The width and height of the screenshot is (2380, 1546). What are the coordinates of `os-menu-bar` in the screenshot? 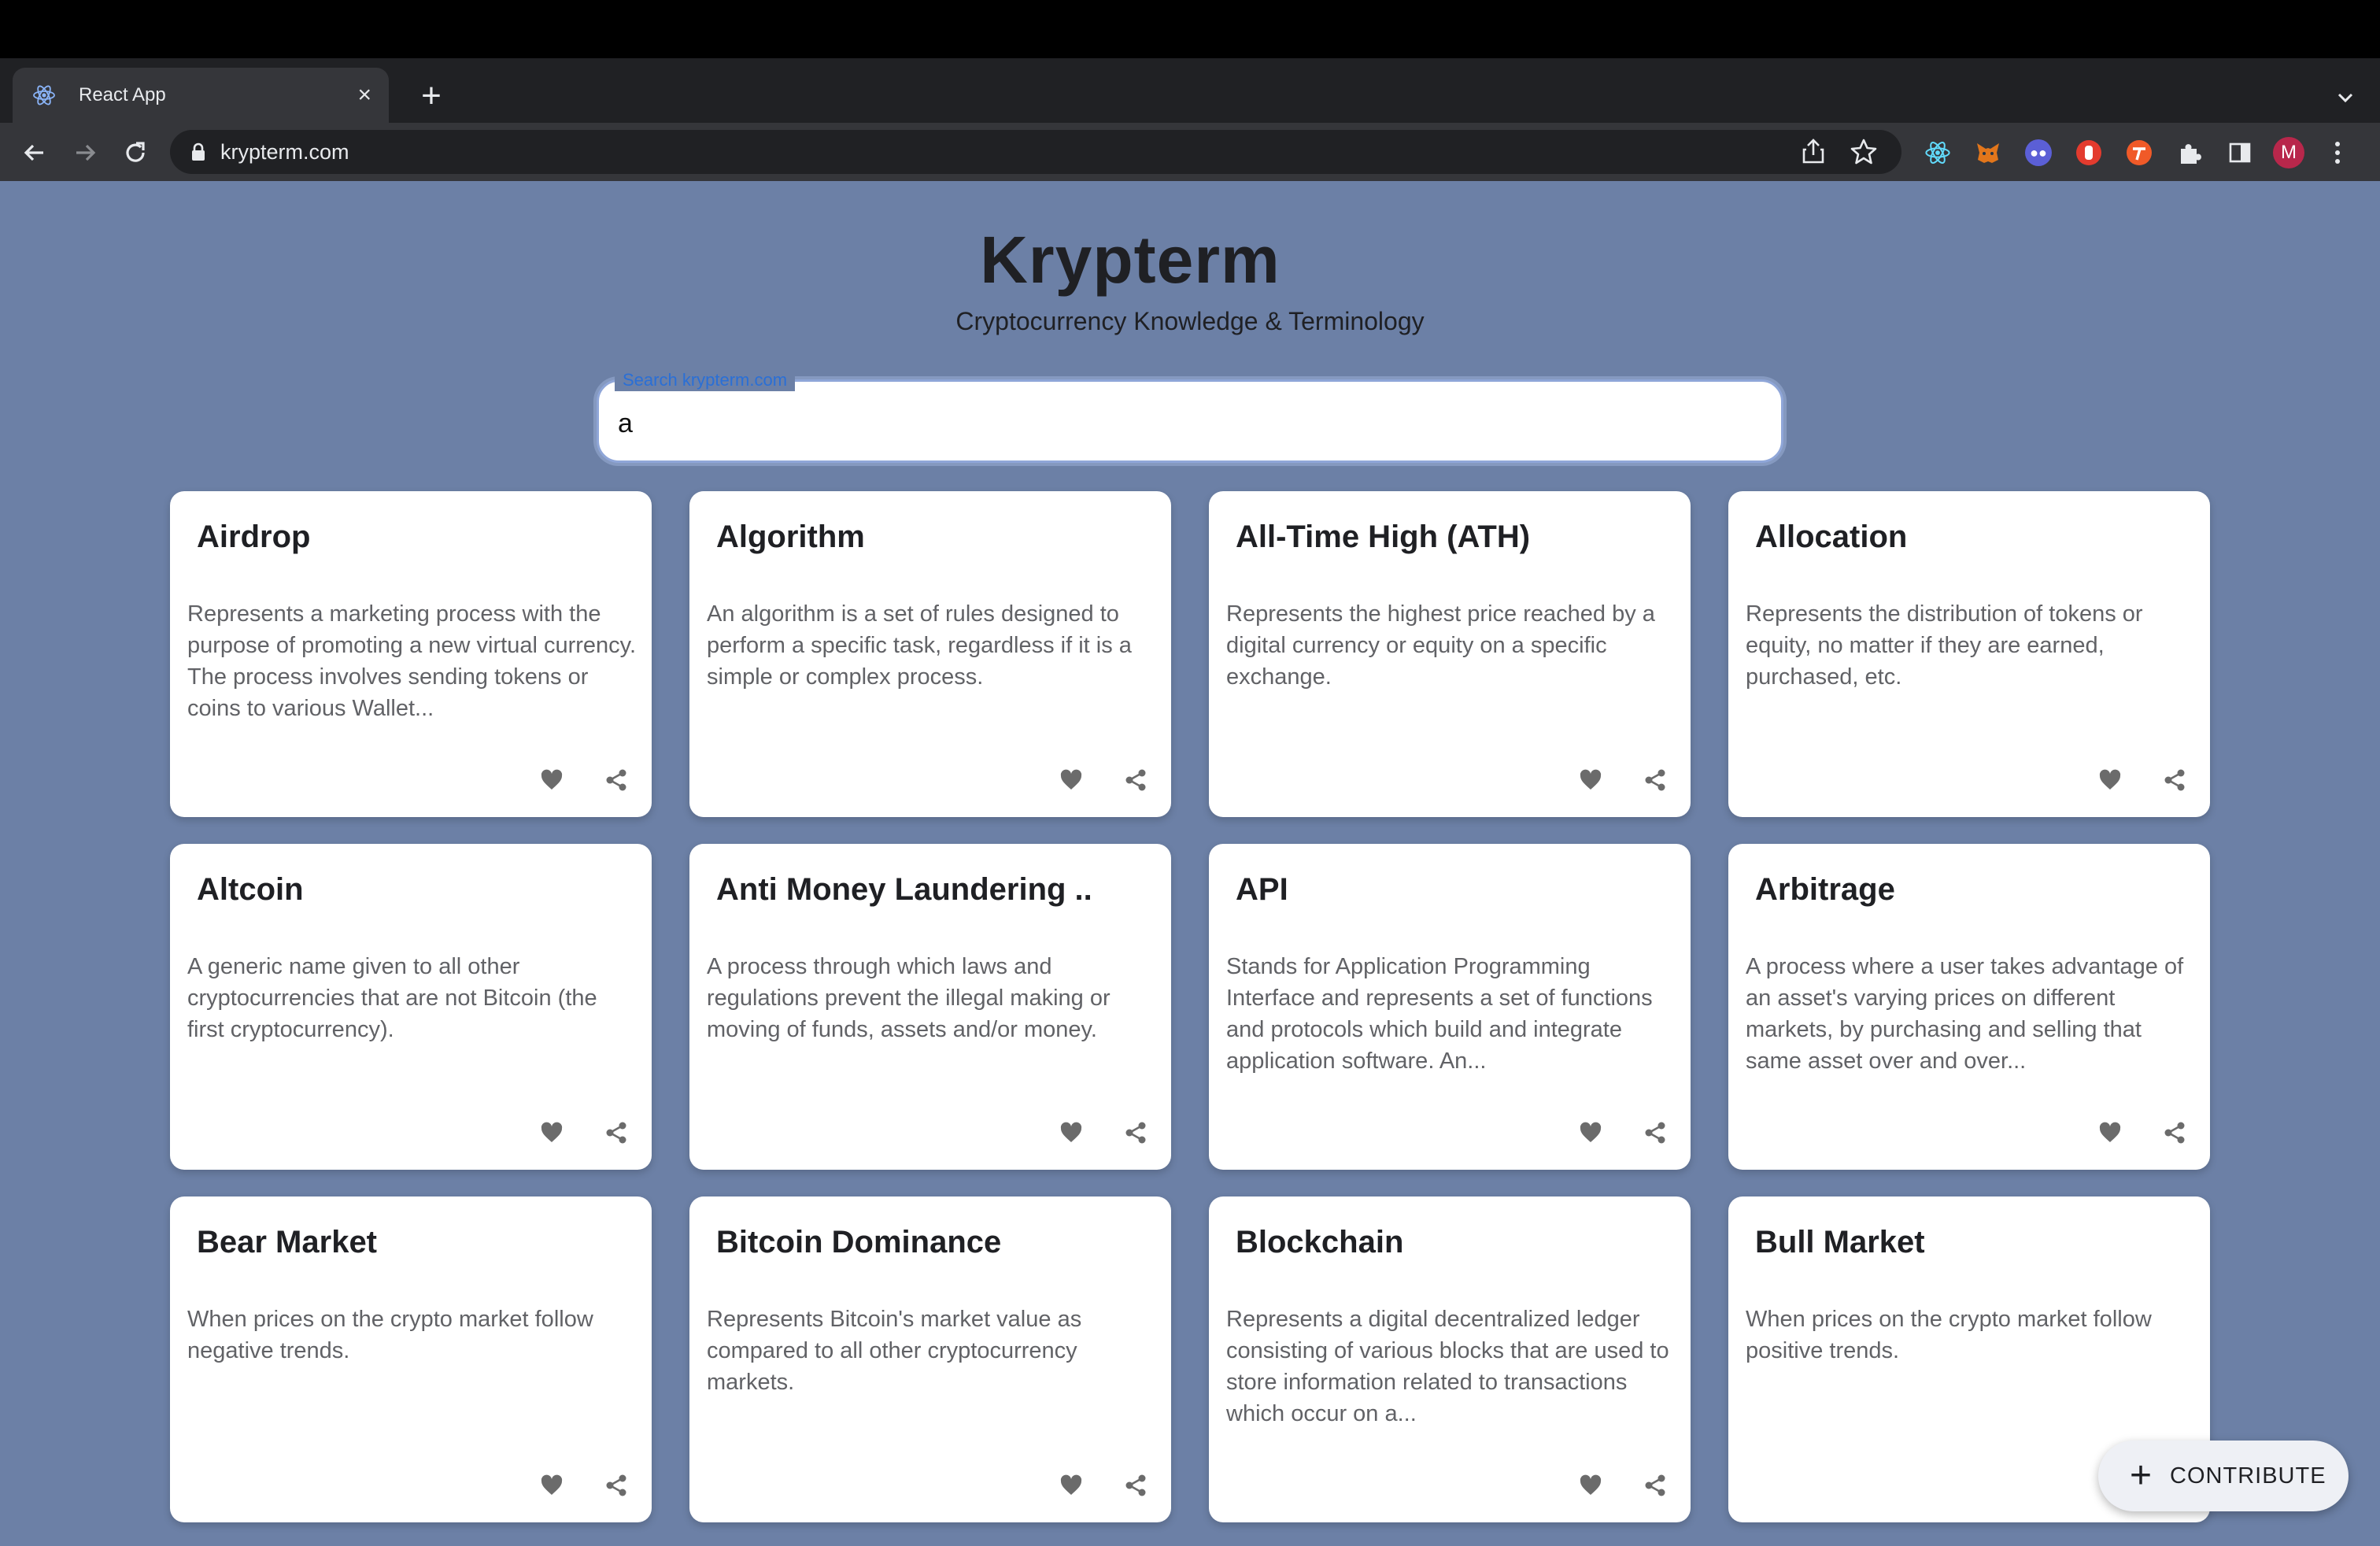 It's located at (1190, 29).